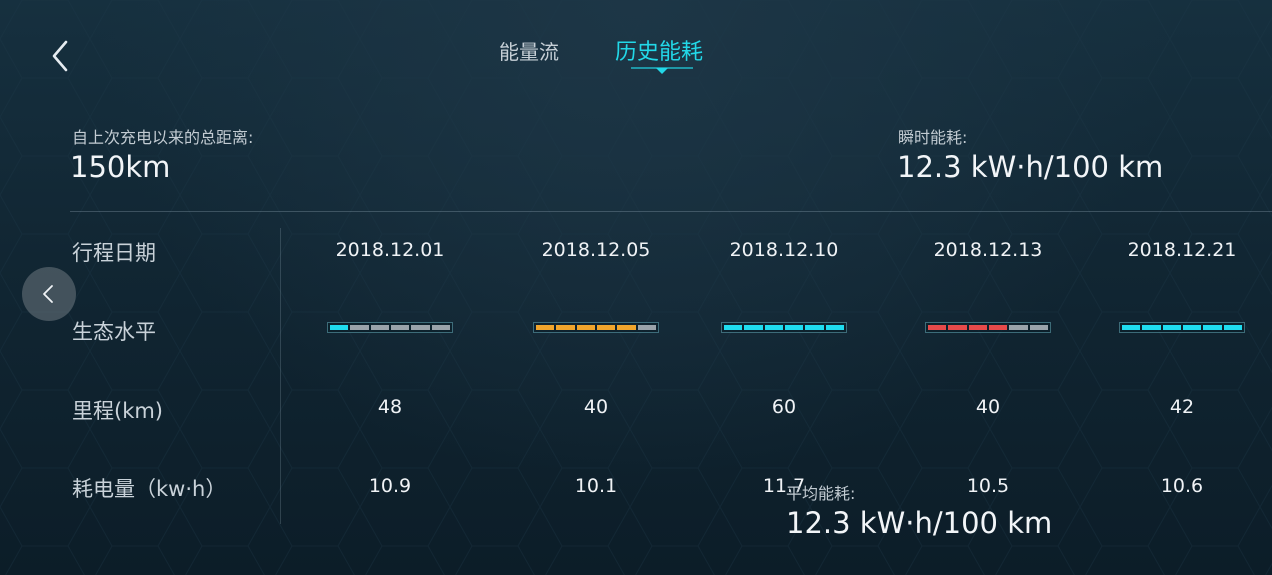 Image resolution: width=1272 pixels, height=575 pixels. Describe the element at coordinates (784, 407) in the screenshot. I see `trip-mileage: 60` at that location.